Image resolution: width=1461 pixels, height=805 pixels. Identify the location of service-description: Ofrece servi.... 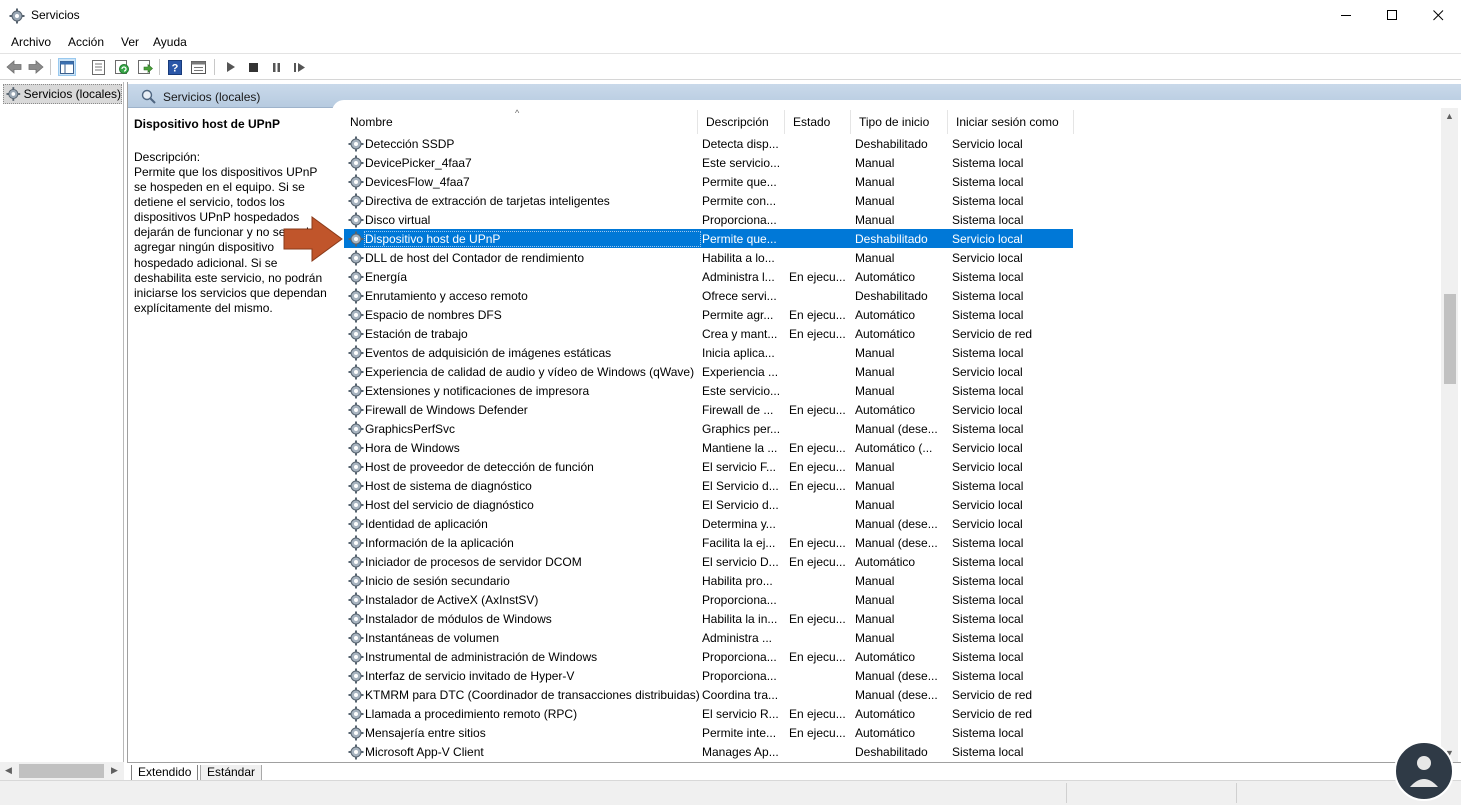
(739, 296).